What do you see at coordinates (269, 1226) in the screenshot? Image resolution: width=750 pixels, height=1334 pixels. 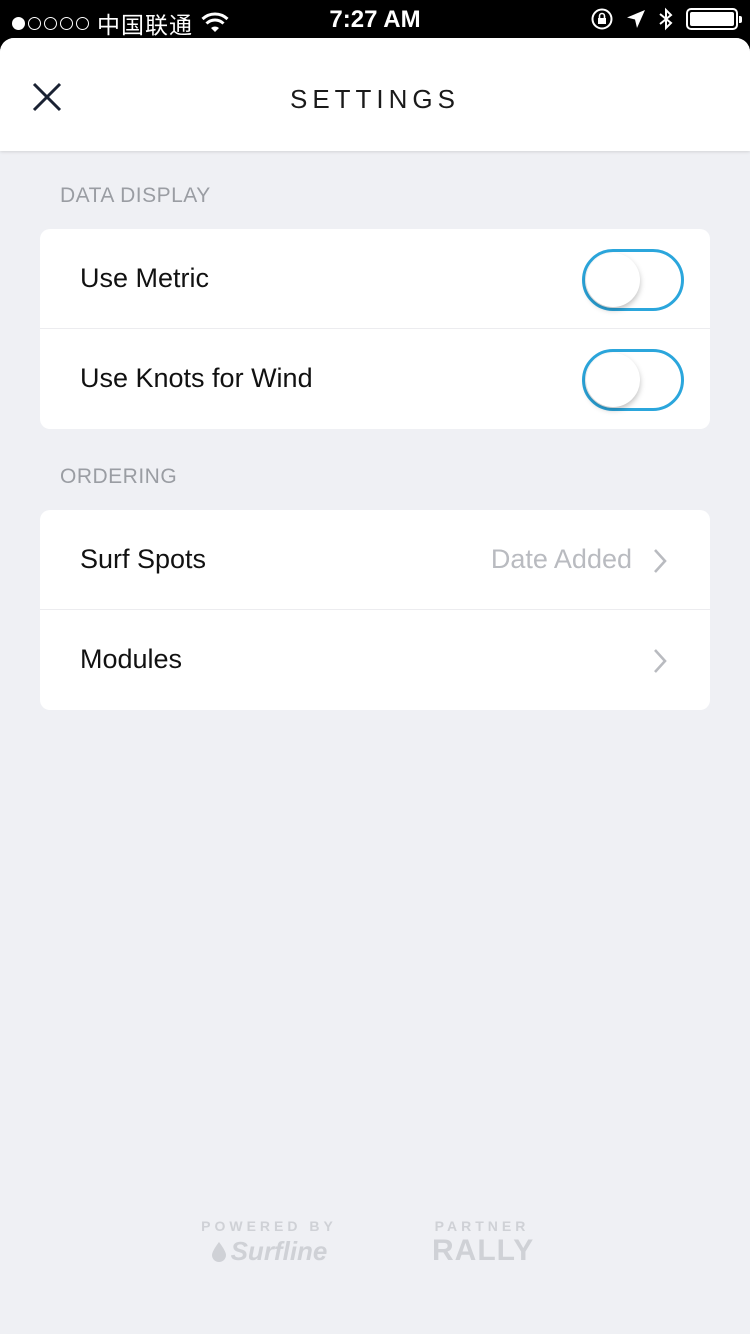 I see `powered-by-label: POWERED BY` at bounding box center [269, 1226].